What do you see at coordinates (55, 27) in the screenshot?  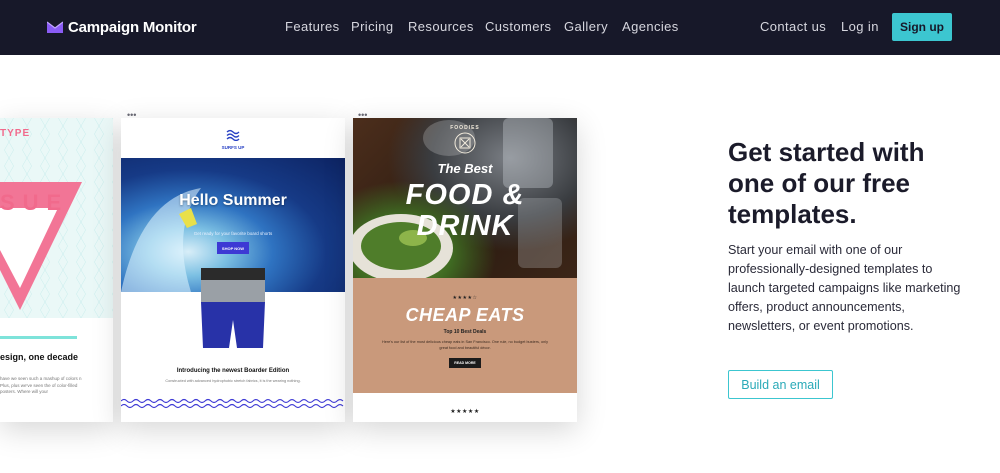 I see `envelope-chevron-icon` at bounding box center [55, 27].